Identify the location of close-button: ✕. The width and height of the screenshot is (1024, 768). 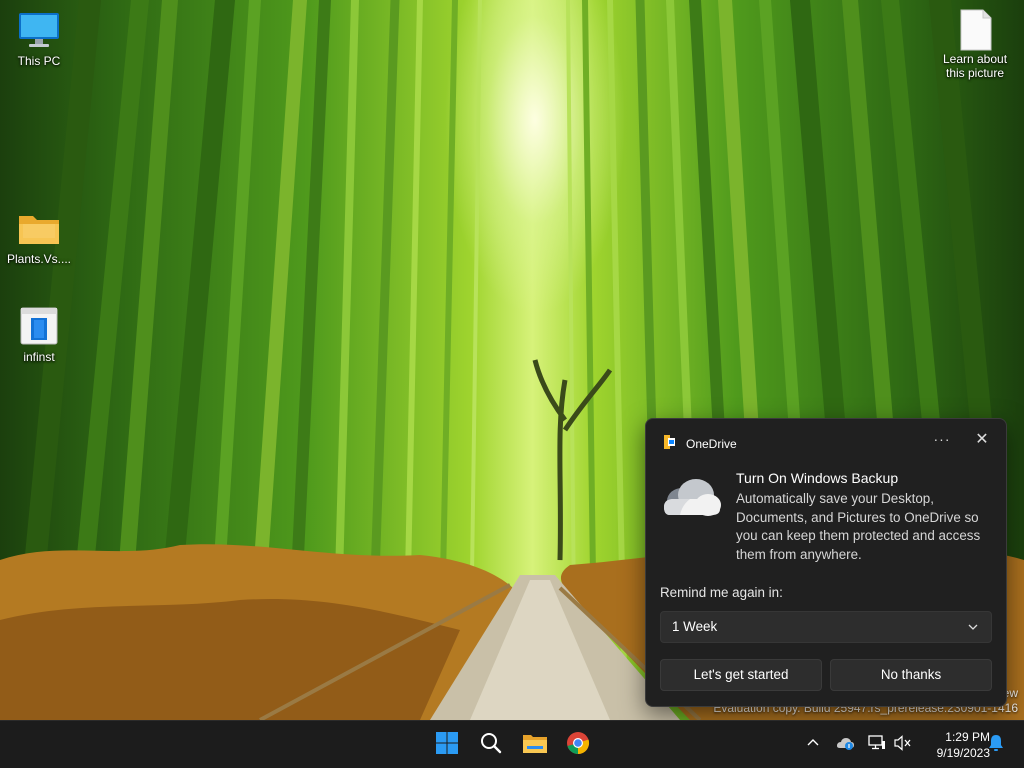
(982, 440).